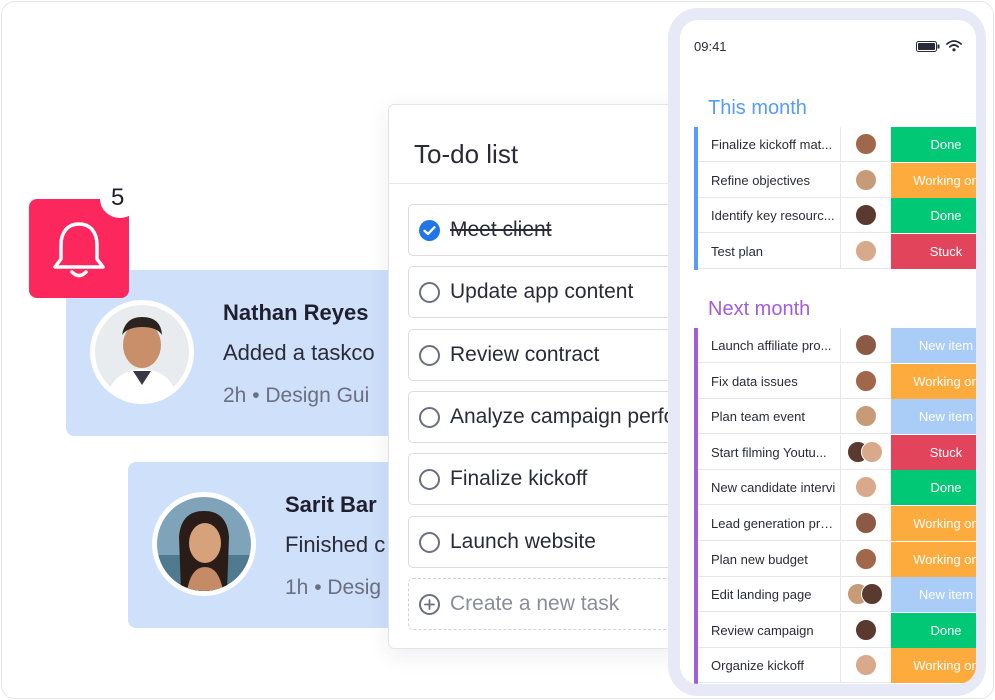  I want to click on notification-count-badge: 5, so click(118, 197).